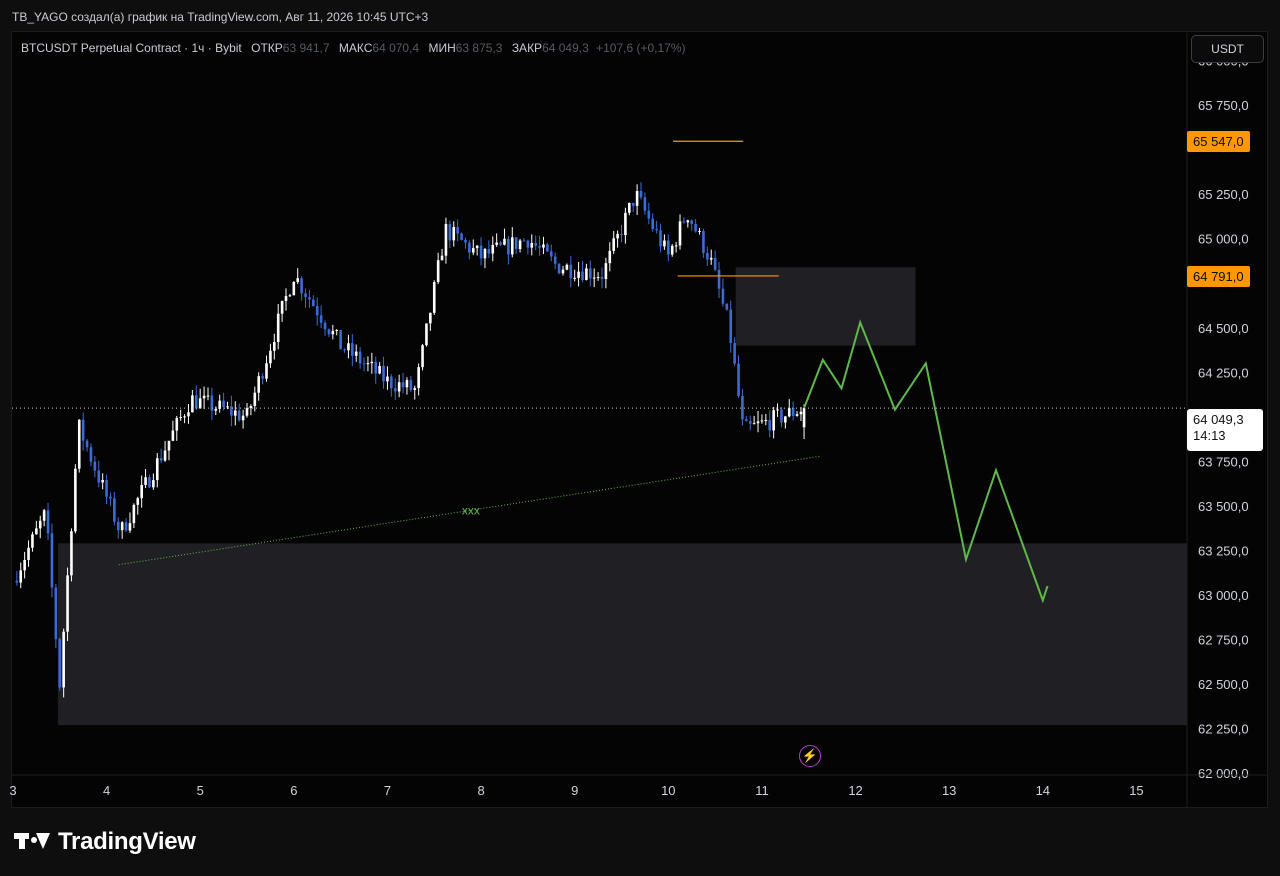  I want to click on y-tick-label: 64 250,0, so click(1223, 372).